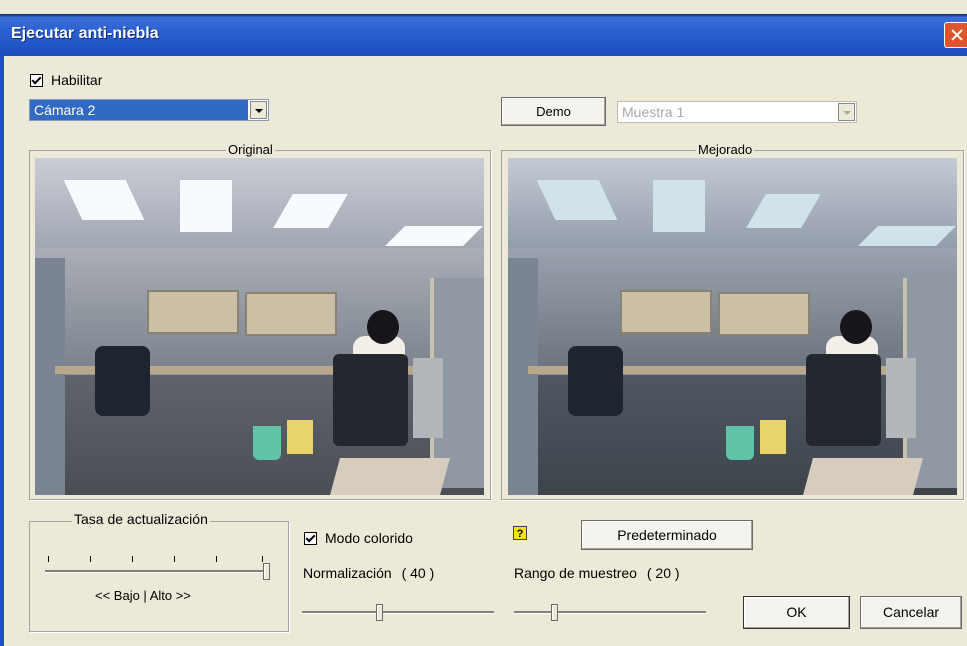  I want to click on normalization-value: ( 40 ), so click(418, 573).